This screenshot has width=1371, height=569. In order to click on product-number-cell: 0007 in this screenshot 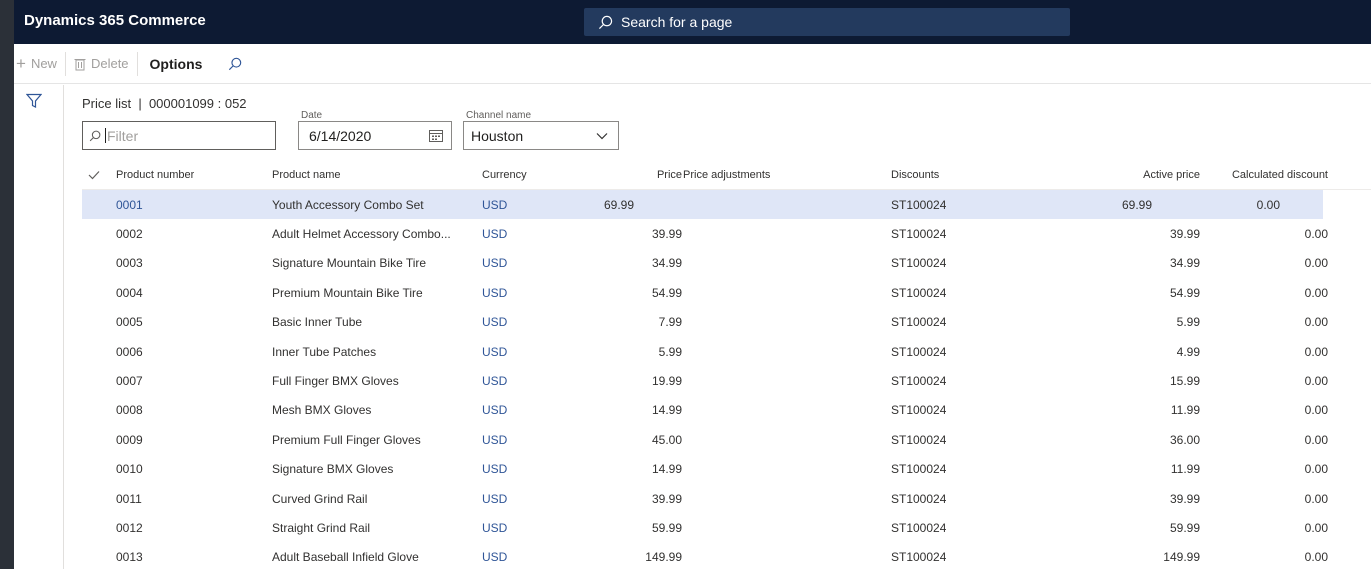, I will do `click(129, 381)`.